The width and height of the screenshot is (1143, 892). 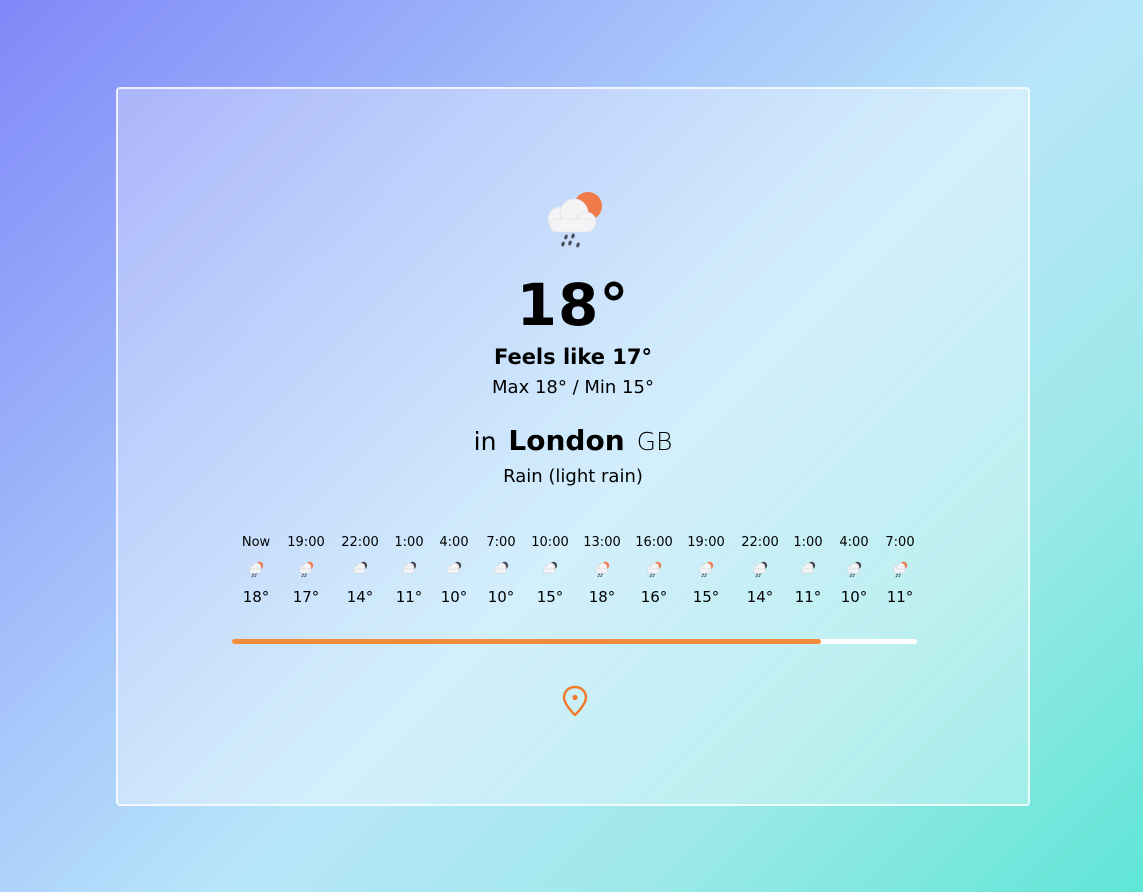 I want to click on country-code: GB, so click(x=654, y=441).